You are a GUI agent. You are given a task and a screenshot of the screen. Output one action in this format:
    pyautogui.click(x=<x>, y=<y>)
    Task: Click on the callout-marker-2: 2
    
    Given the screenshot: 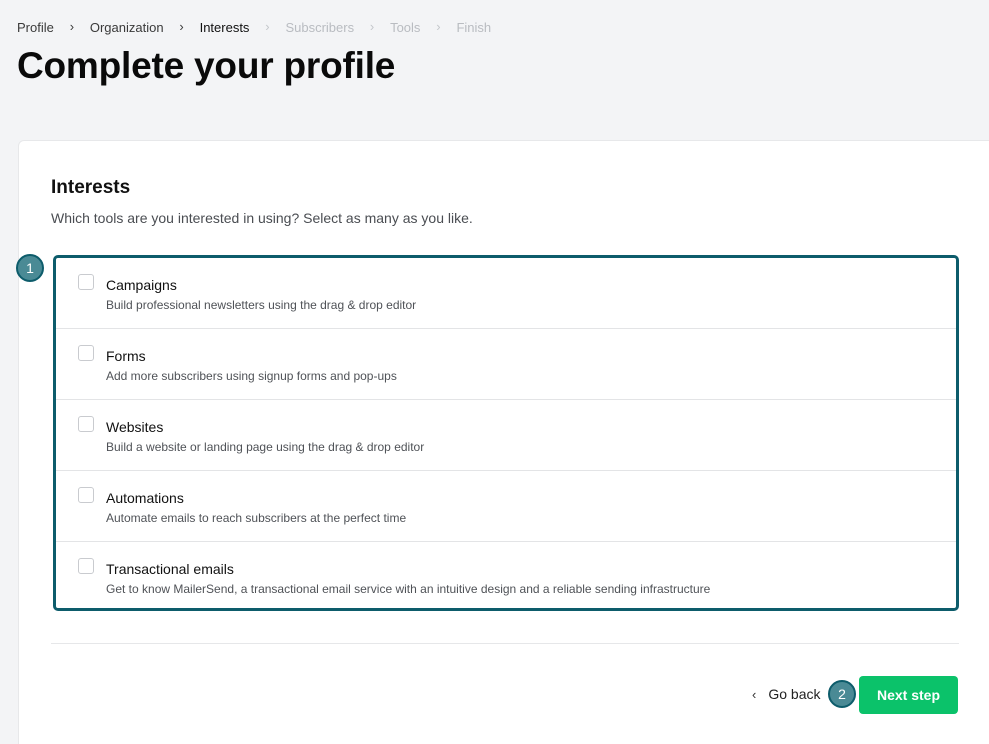 What is the action you would take?
    pyautogui.click(x=842, y=694)
    